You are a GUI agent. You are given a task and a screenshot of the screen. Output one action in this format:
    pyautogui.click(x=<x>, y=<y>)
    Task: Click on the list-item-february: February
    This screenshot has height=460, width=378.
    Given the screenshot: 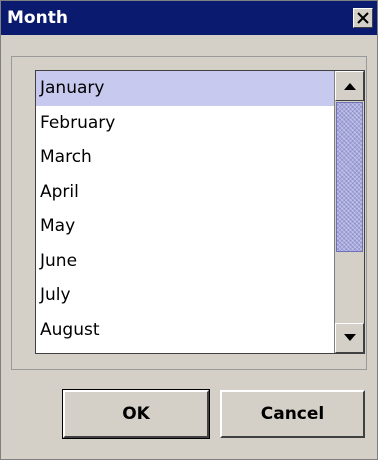 What is the action you would take?
    pyautogui.click(x=185, y=123)
    